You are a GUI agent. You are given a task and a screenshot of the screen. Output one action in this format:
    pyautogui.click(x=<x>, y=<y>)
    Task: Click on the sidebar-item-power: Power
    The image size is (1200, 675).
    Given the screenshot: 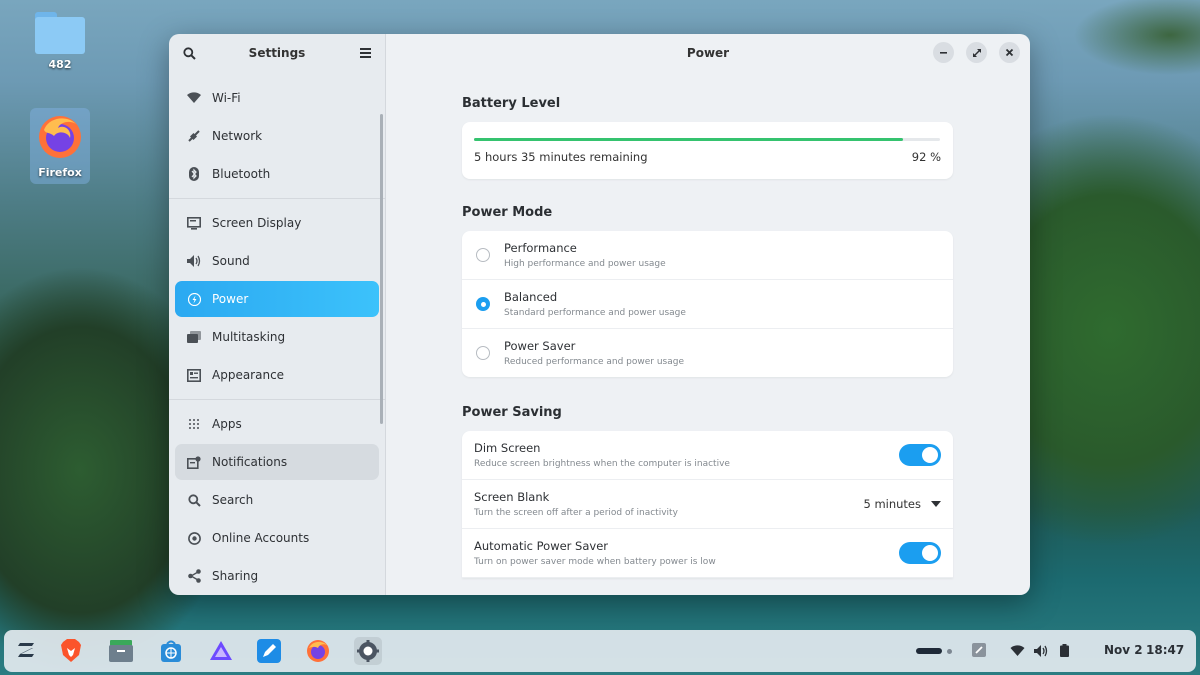 What is the action you would take?
    pyautogui.click(x=277, y=299)
    